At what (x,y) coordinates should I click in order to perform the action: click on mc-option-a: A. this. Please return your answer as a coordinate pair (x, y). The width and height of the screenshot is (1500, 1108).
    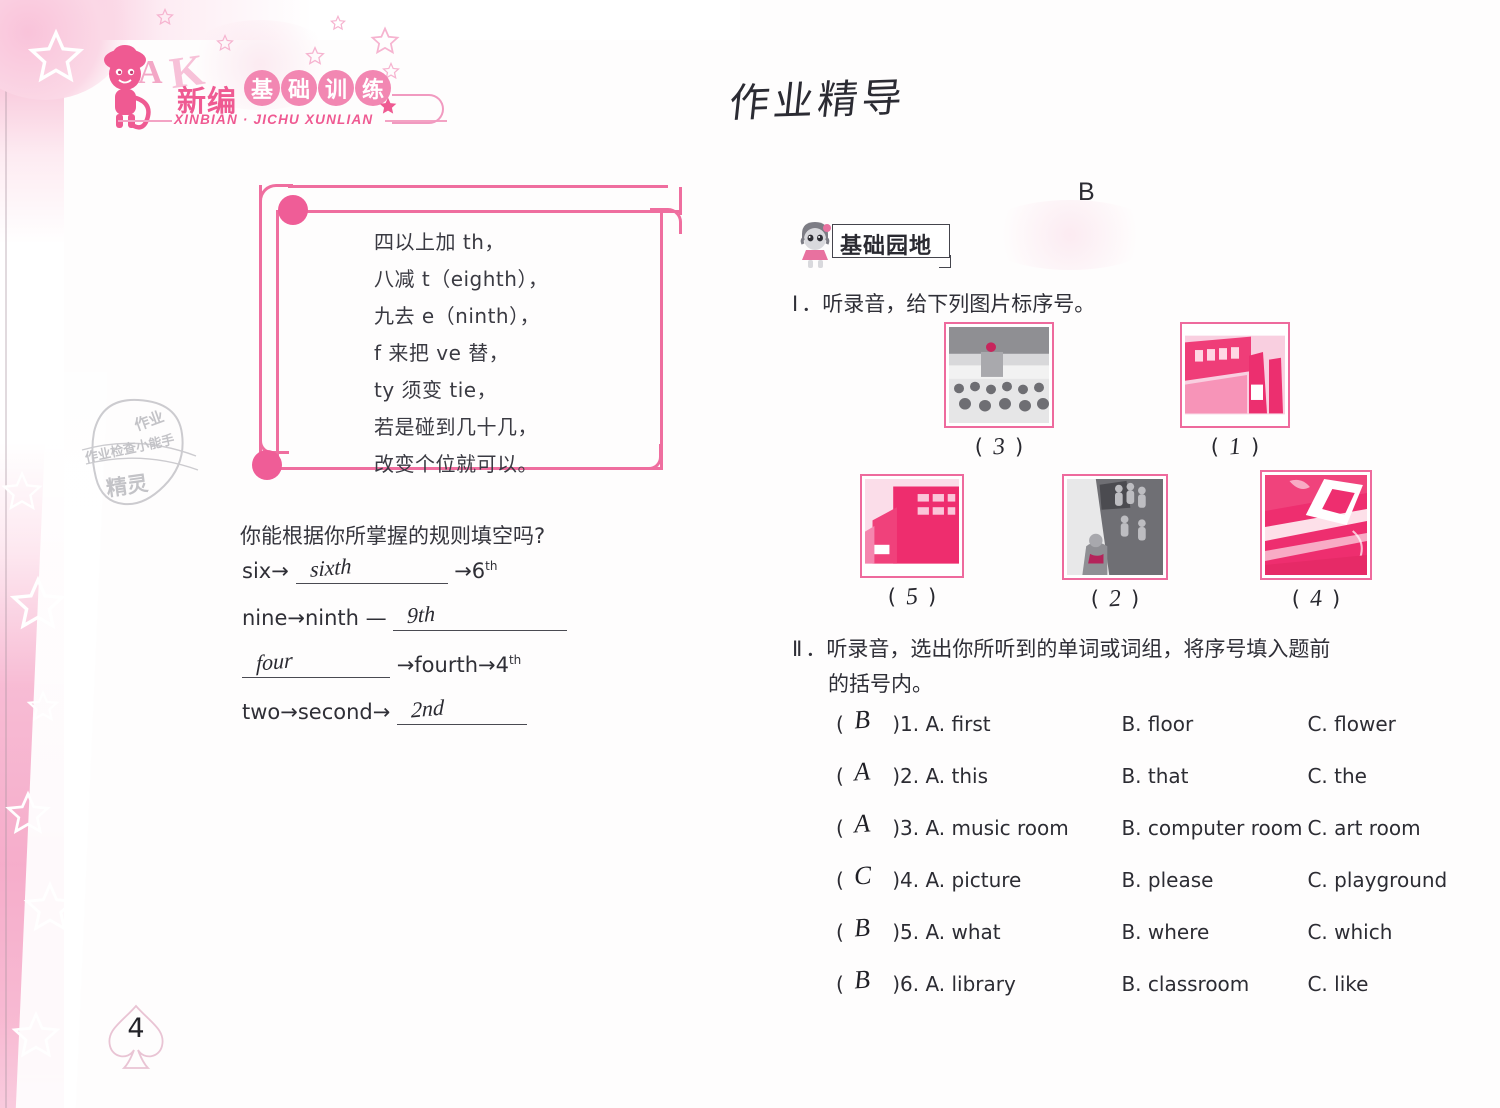
    Looking at the image, I should click on (1023, 776).